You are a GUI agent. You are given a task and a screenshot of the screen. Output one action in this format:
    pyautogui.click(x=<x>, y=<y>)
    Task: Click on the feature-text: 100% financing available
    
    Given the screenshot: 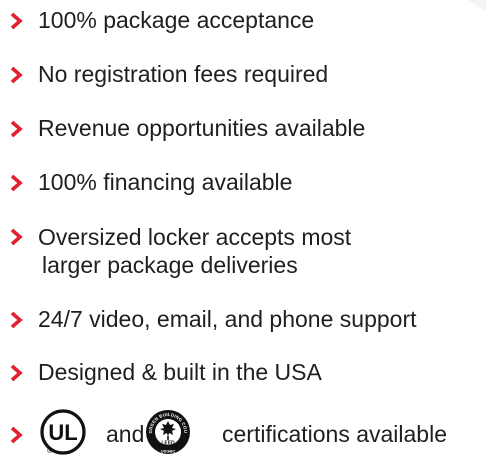 What is the action you would take?
    pyautogui.click(x=165, y=182)
    